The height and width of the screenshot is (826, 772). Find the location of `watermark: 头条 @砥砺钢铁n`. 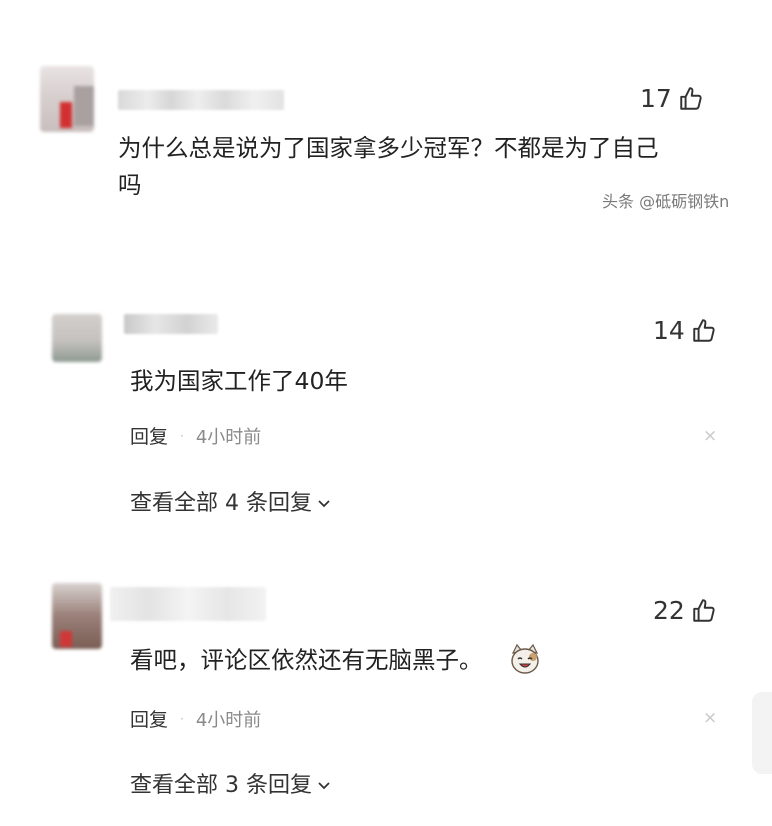

watermark: 头条 @砥砺钢铁n is located at coordinates (666, 201).